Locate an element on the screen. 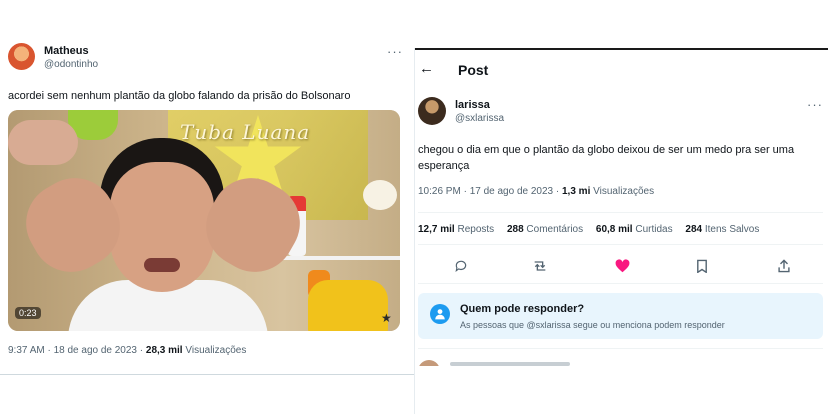 The image size is (828, 414). reply-preview-text is located at coordinates (510, 364).